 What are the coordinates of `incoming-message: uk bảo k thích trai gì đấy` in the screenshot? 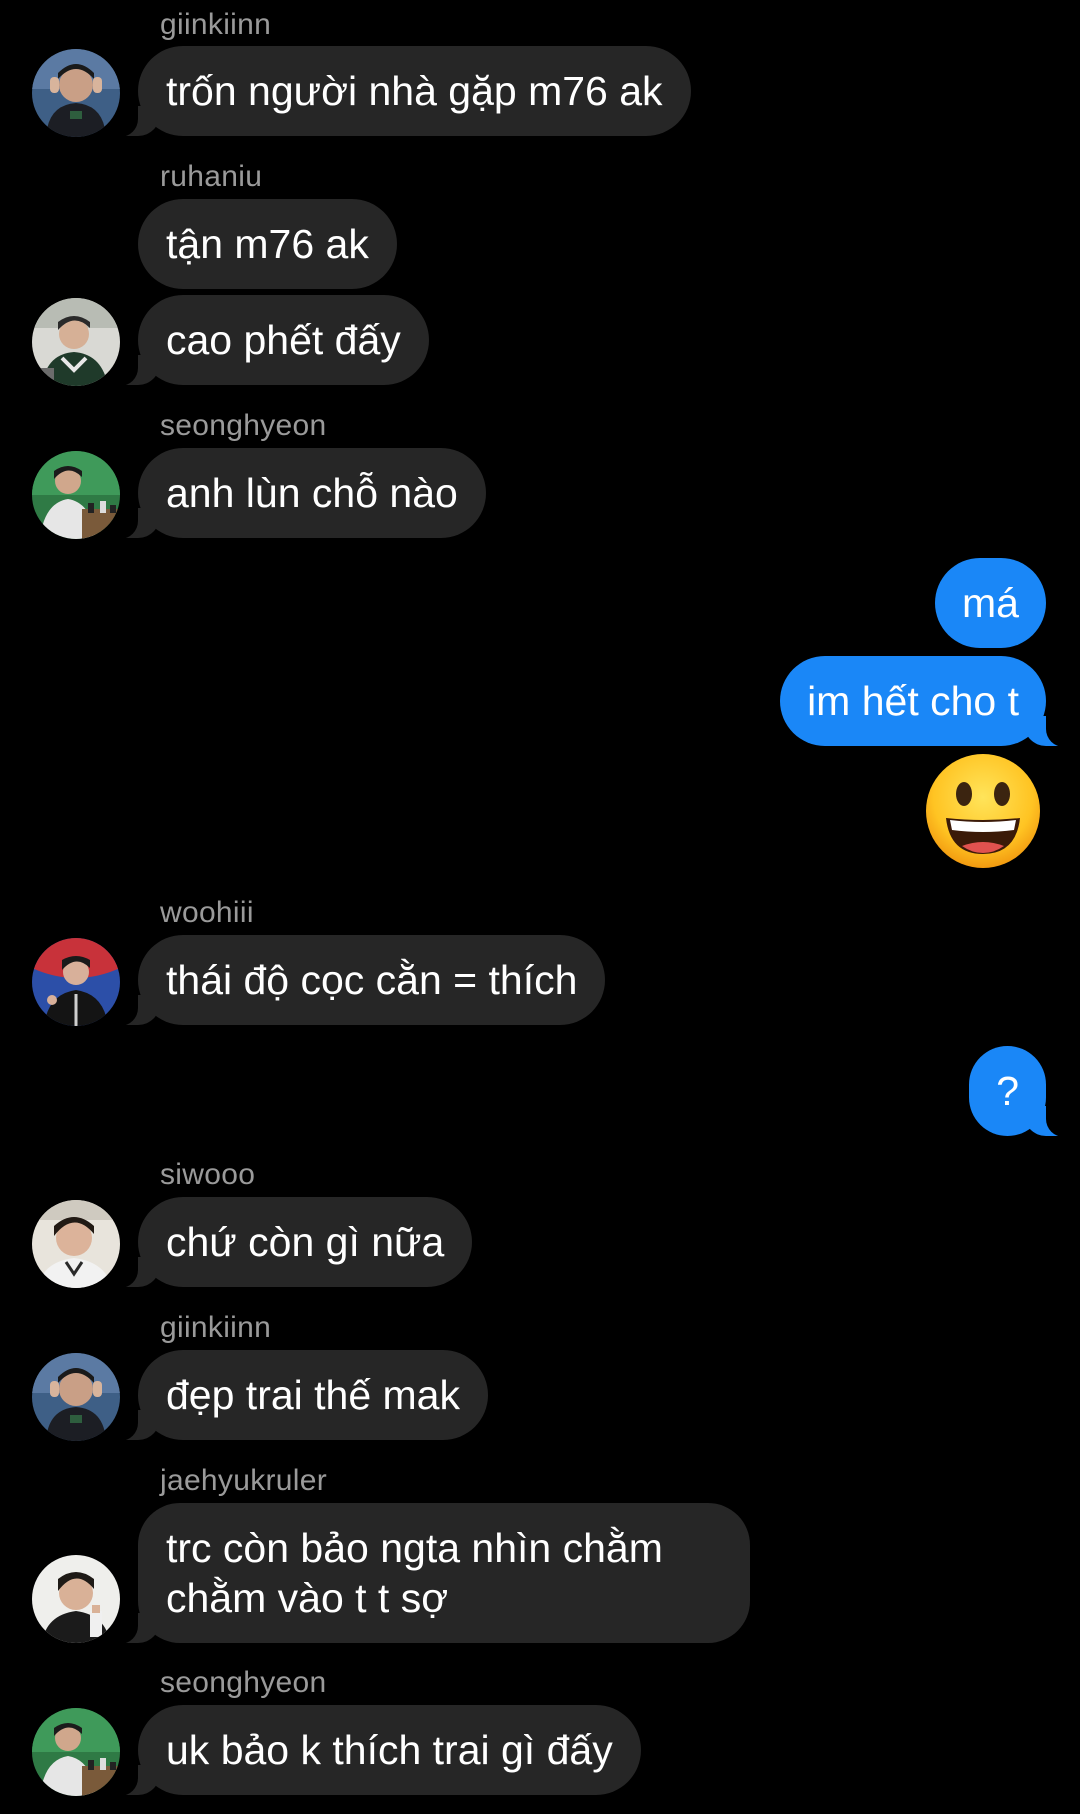 It's located at (372, 1750).